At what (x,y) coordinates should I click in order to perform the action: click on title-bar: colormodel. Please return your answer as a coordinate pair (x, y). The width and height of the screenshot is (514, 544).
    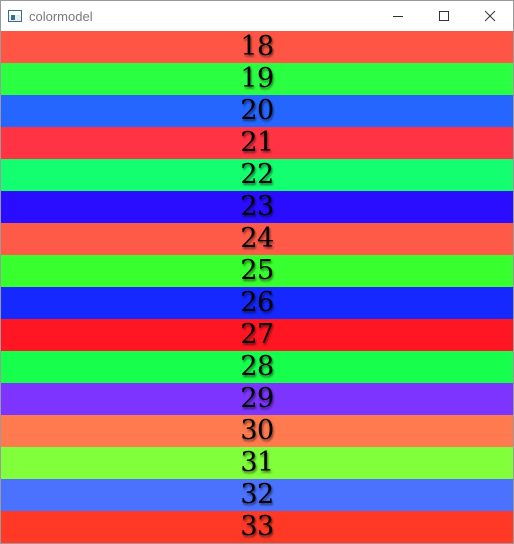
    Looking at the image, I should click on (257, 16).